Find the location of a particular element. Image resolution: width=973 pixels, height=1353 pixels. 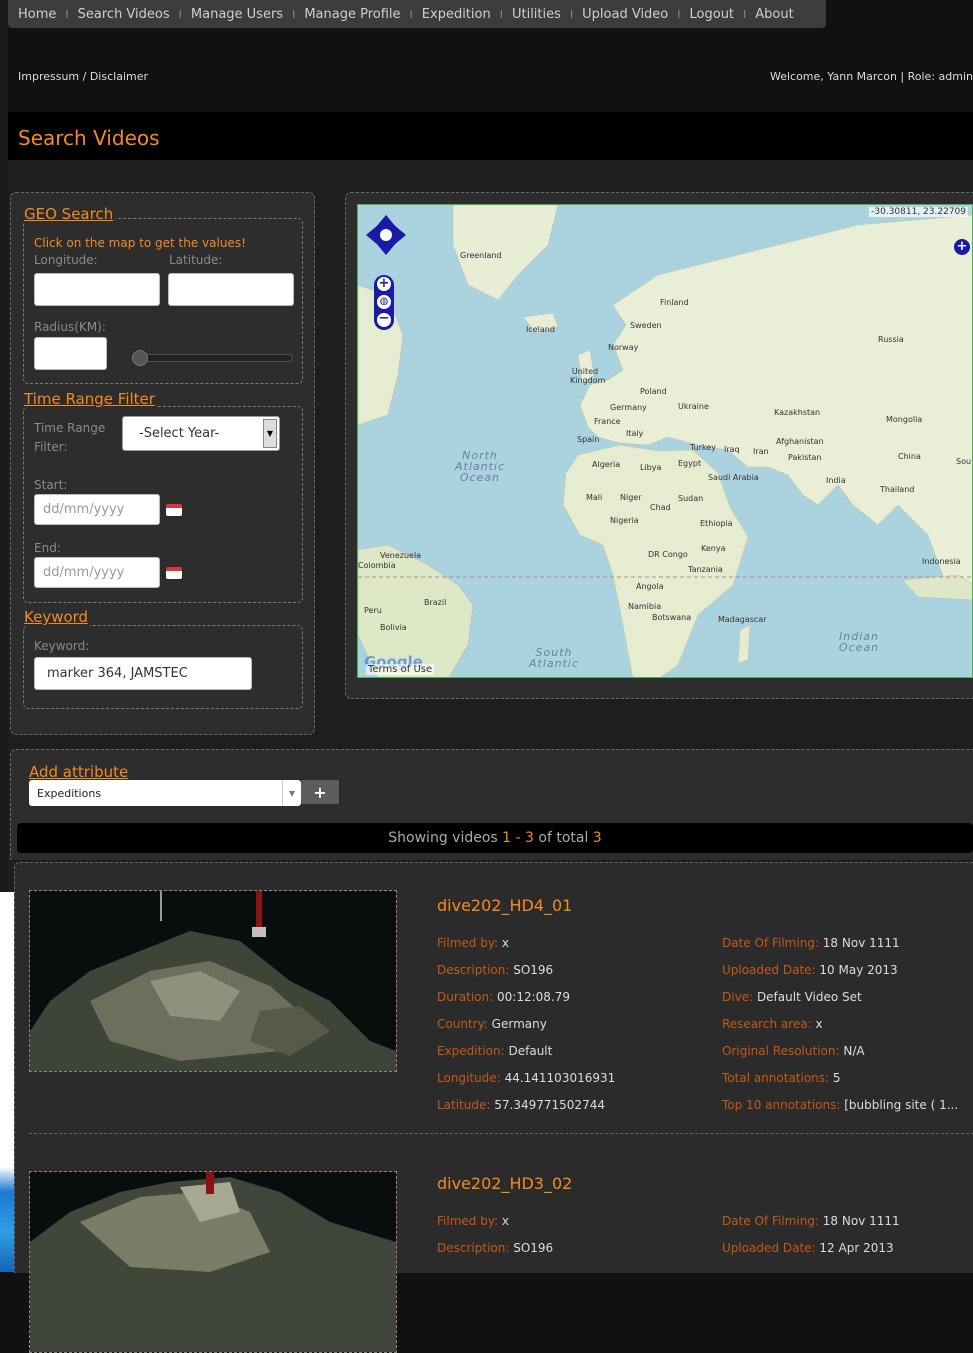

title-bar: Search Videos is located at coordinates (490, 136).